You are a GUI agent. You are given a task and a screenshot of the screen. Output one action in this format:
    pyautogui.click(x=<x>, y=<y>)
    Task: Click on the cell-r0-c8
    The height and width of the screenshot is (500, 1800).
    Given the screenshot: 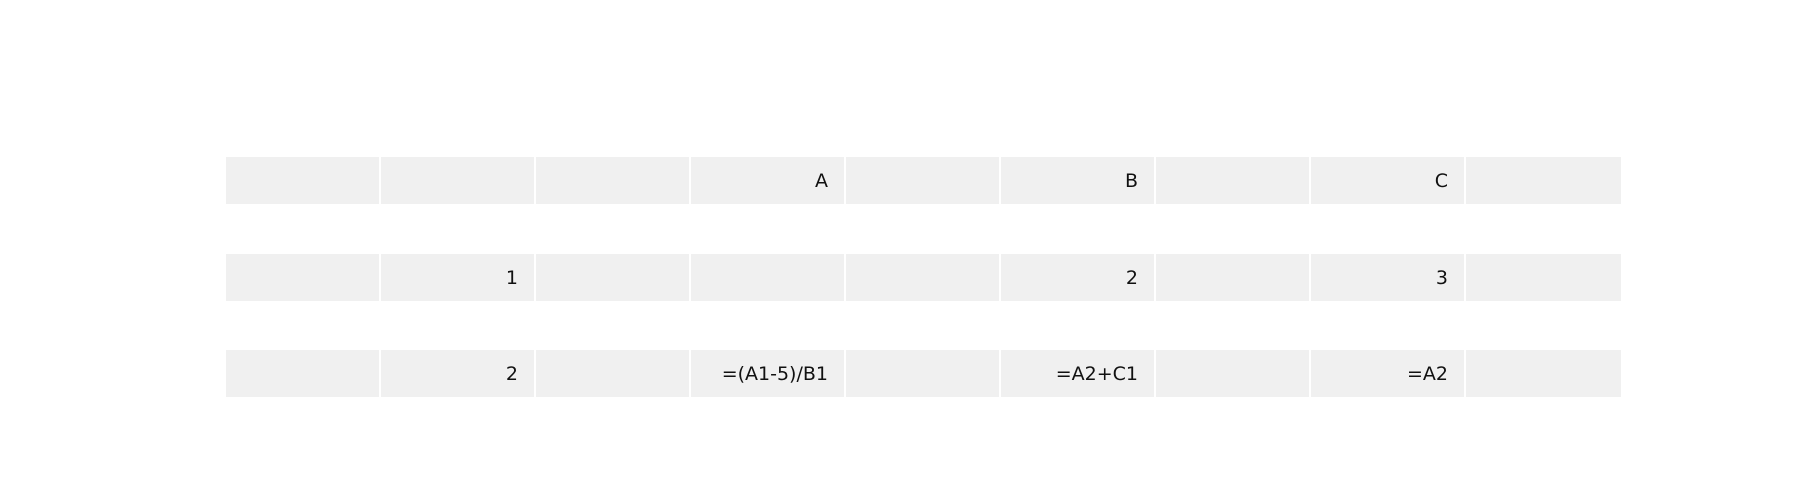 What is the action you would take?
    pyautogui.click(x=1543, y=180)
    